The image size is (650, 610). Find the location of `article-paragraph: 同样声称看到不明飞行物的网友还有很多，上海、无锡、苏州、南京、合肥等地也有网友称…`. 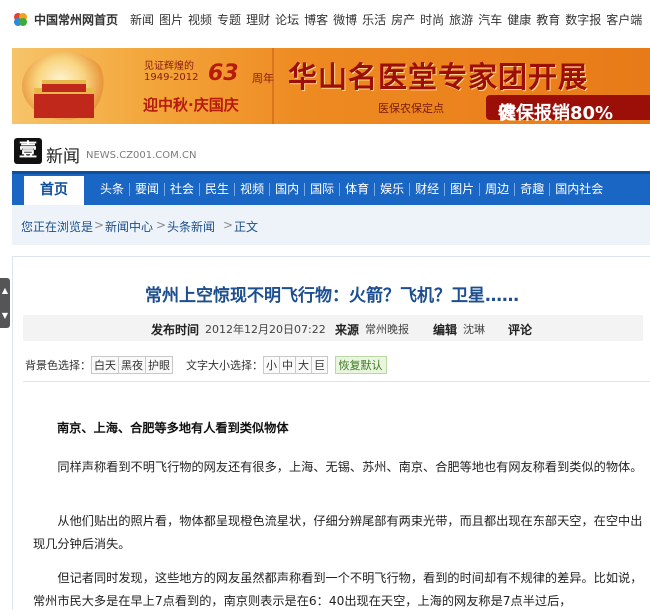

article-paragraph: 同样声称看到不明飞行物的网友还有很多，上海、无锡、苏州、南京、合肥等地也有网友称… is located at coordinates (350, 467).